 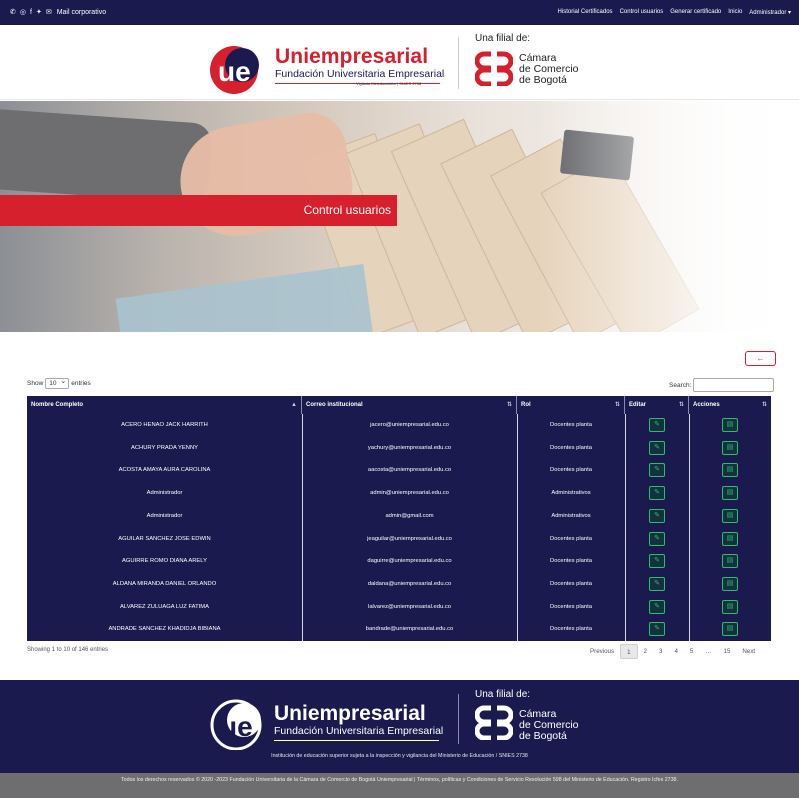 What do you see at coordinates (81, 12) in the screenshot?
I see `mail-corporativo-link: Mail corporativo` at bounding box center [81, 12].